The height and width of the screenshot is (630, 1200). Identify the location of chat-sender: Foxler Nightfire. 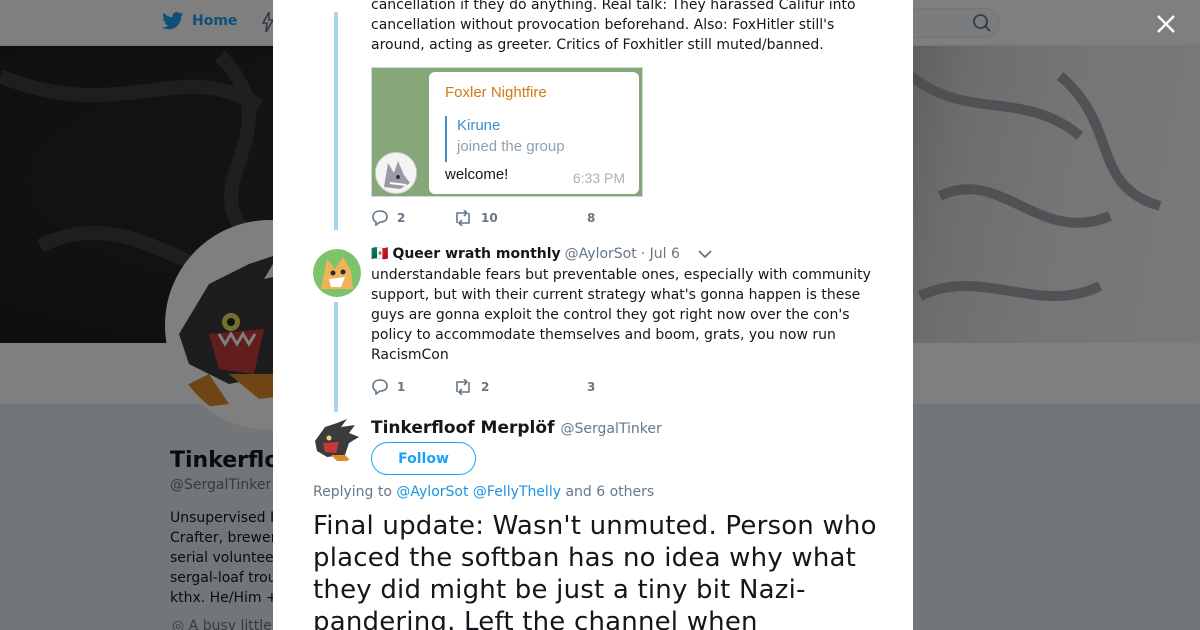
(496, 92).